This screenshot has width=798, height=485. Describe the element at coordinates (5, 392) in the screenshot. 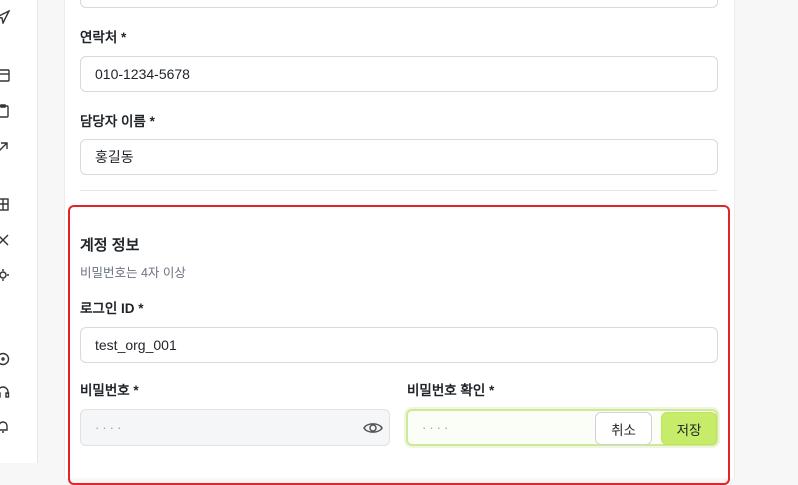

I see `headset-icon` at that location.